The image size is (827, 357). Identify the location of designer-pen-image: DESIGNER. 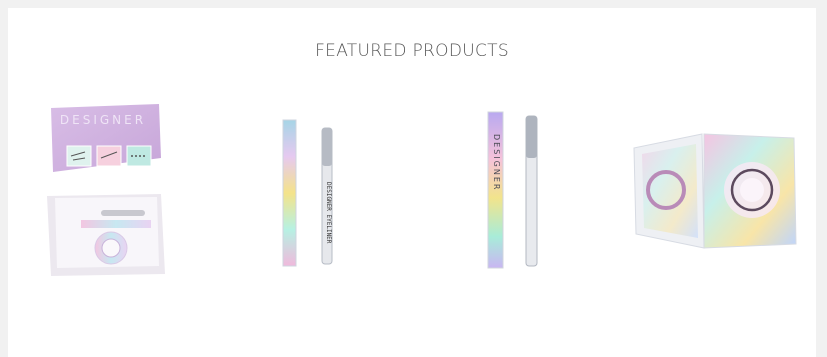
(512, 190).